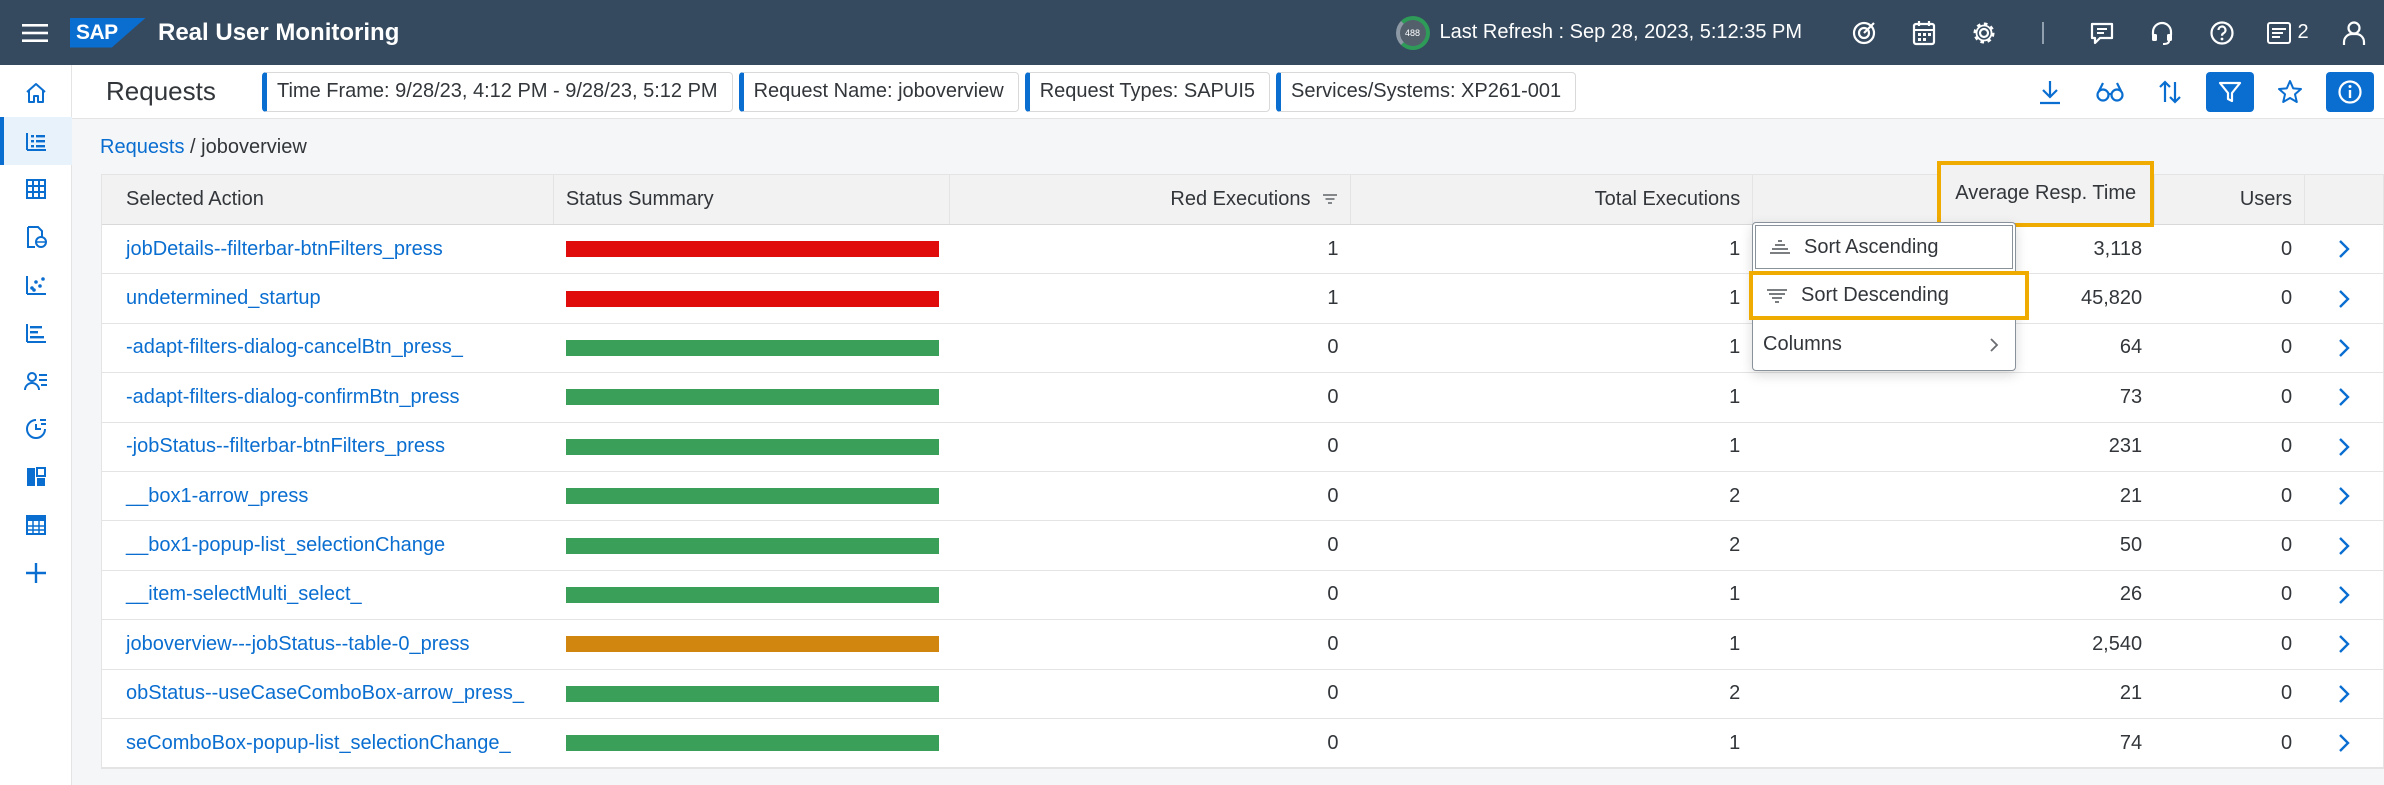 This screenshot has height=785, width=2384. I want to click on sort-button, so click(2170, 92).